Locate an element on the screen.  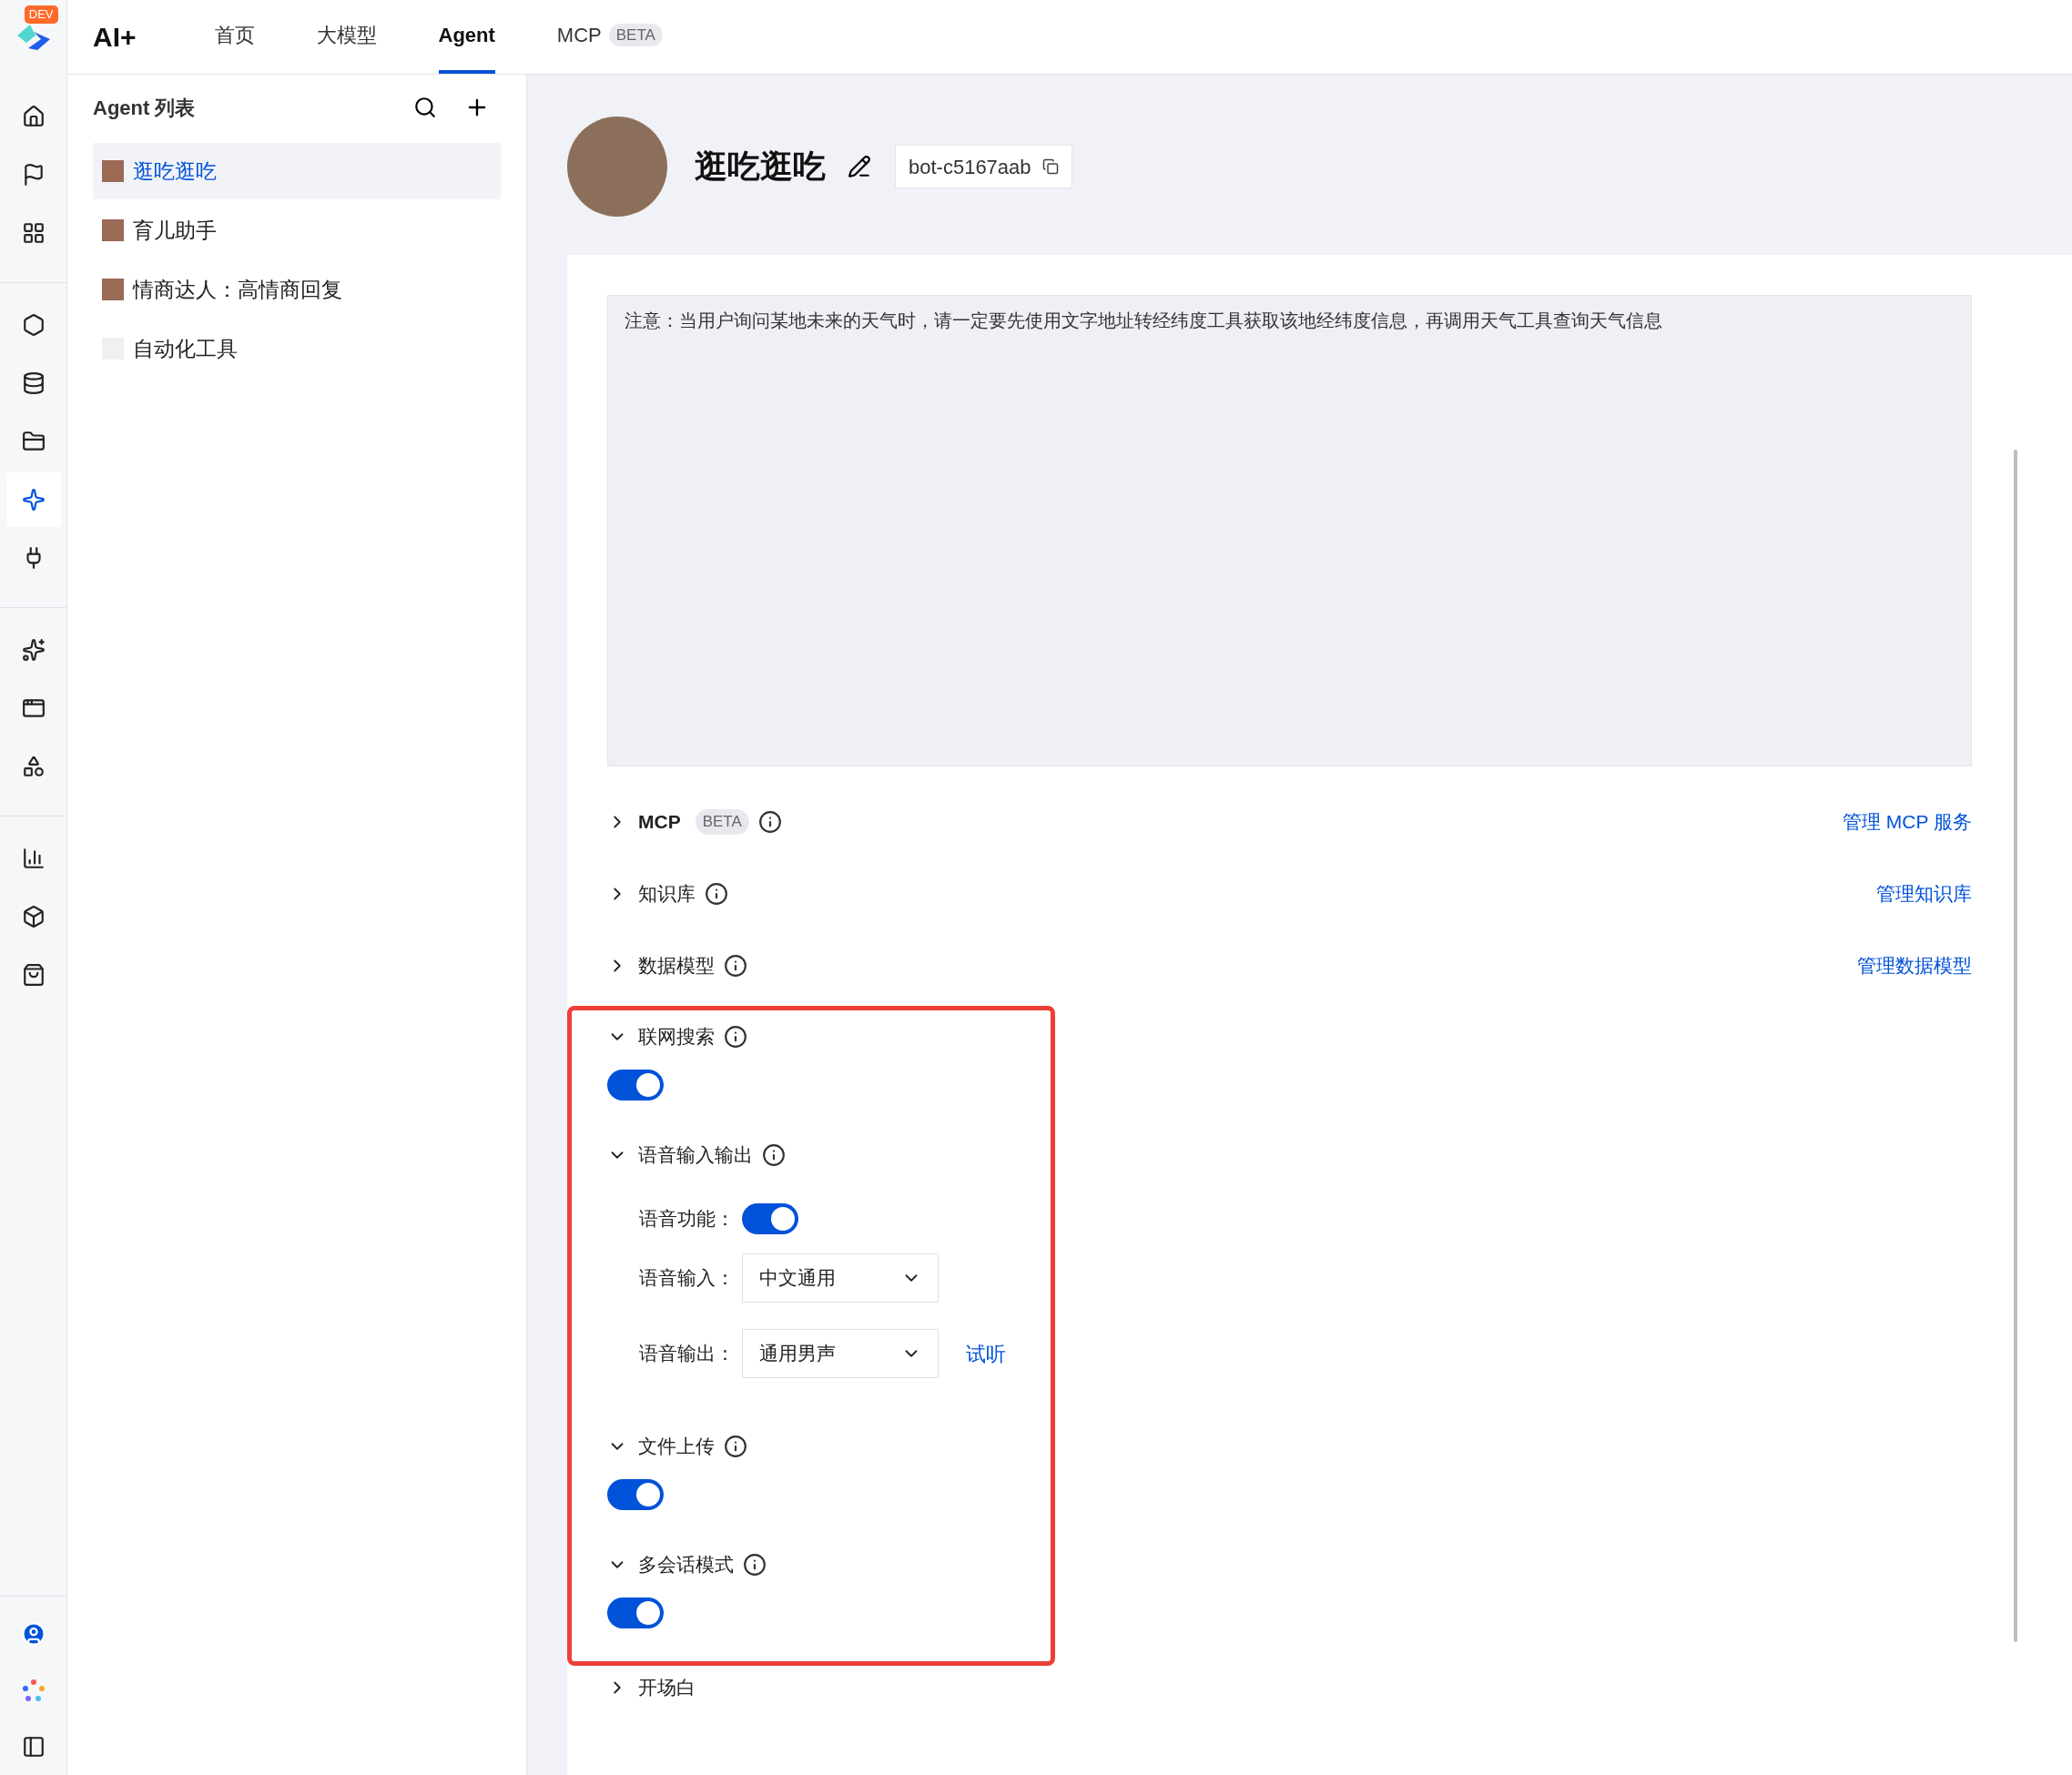
manage-link: 管理 MCP 服务 is located at coordinates (1907, 822).